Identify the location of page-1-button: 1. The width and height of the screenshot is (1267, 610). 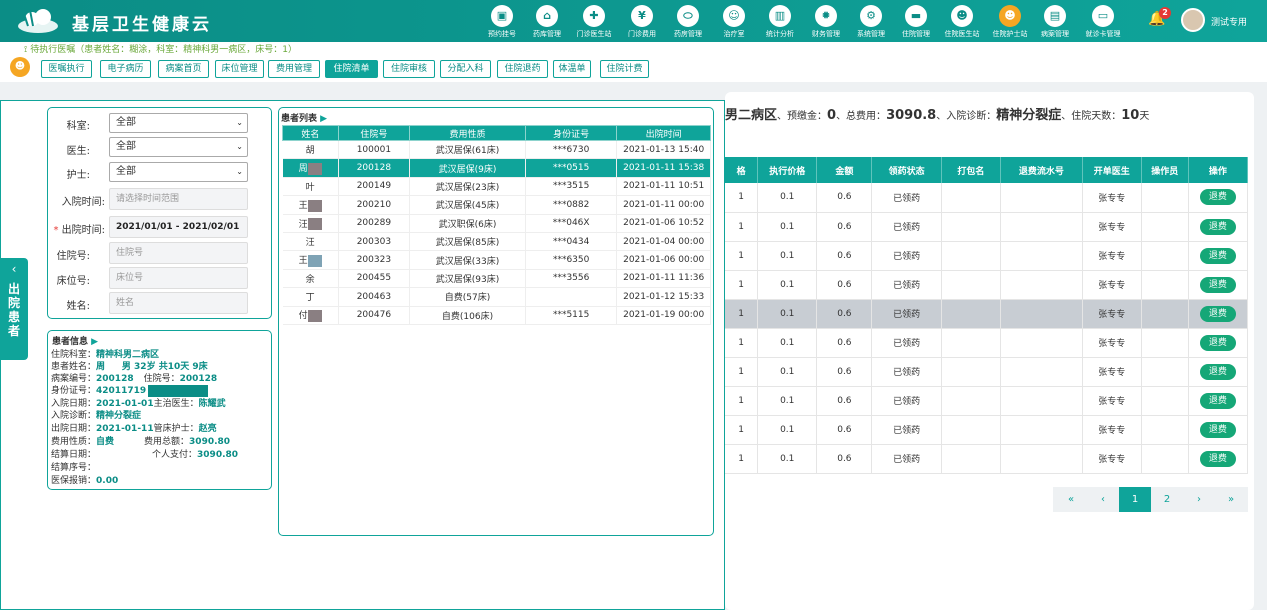
(1135, 499).